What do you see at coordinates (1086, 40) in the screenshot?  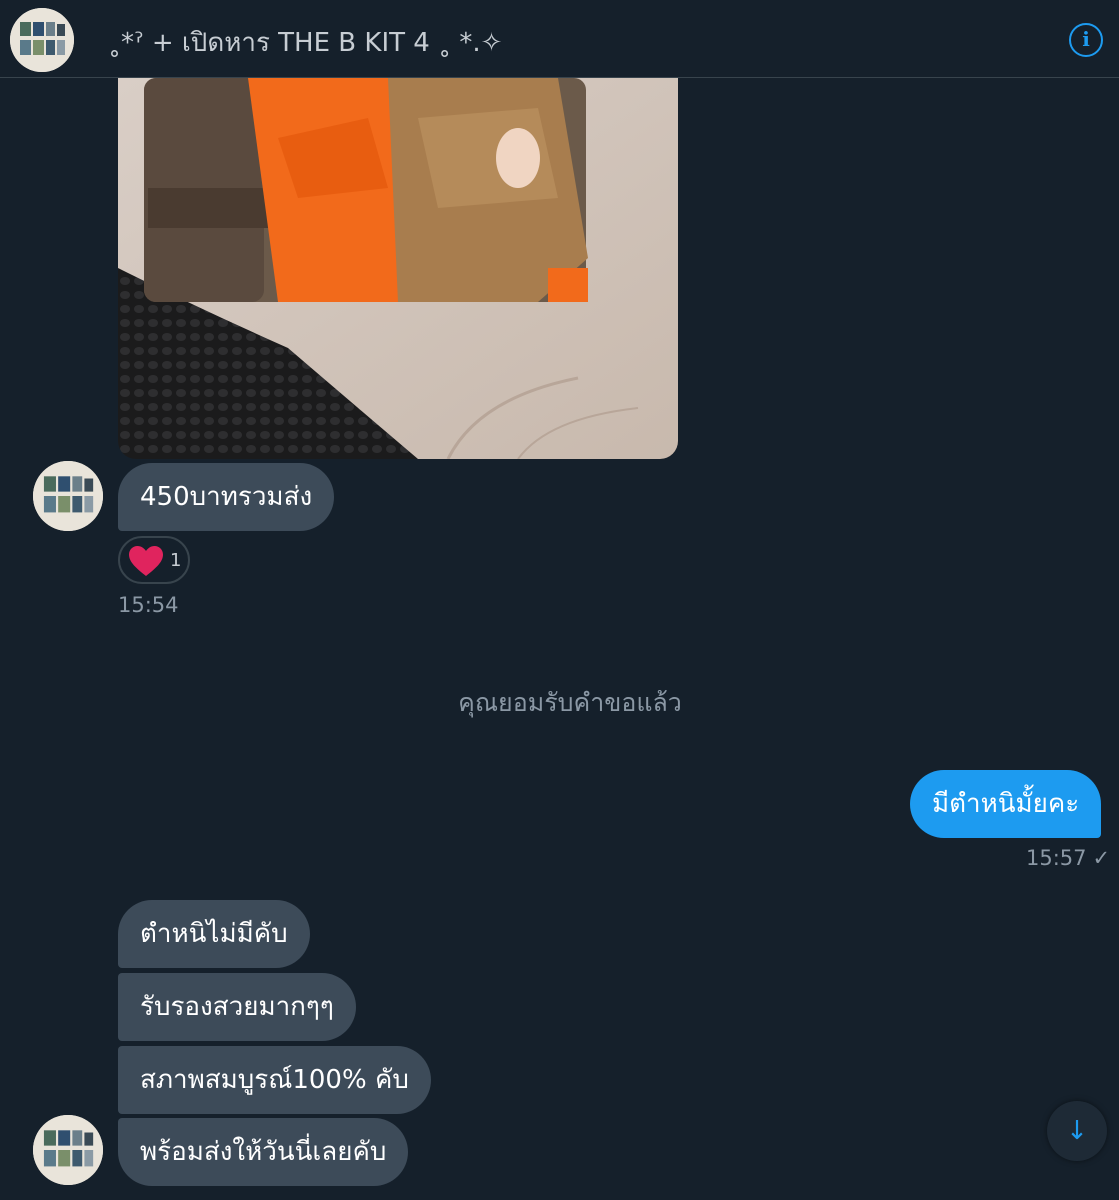 I see `info-icon: i` at bounding box center [1086, 40].